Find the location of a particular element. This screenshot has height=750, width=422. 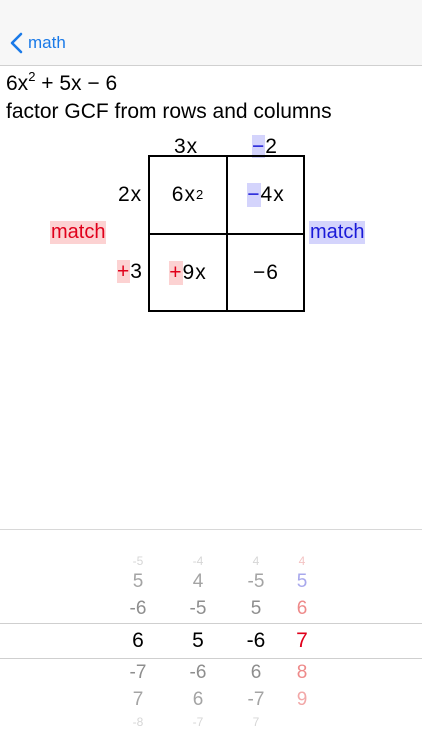

picker-item-selected: 5 is located at coordinates (198, 641).